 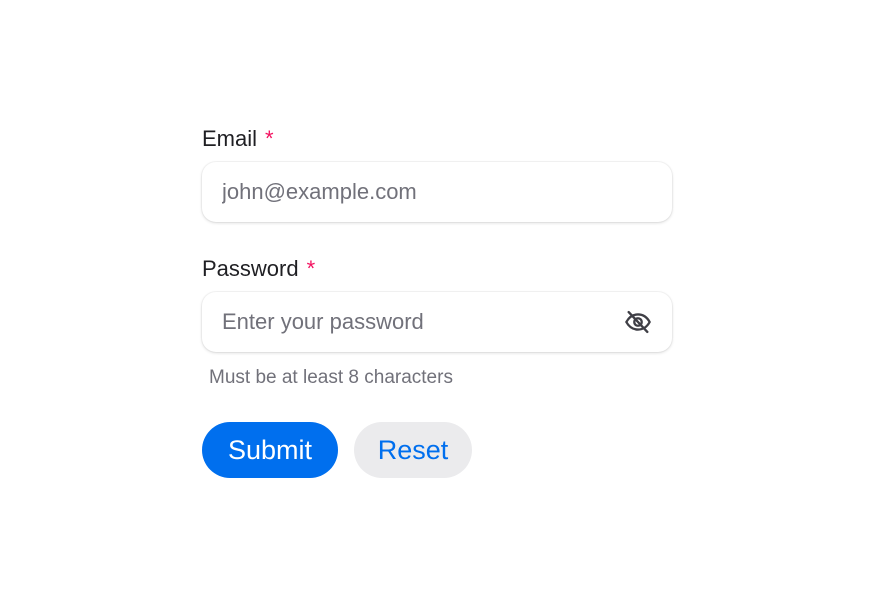 What do you see at coordinates (250, 268) in the screenshot?
I see `password-label: Password` at bounding box center [250, 268].